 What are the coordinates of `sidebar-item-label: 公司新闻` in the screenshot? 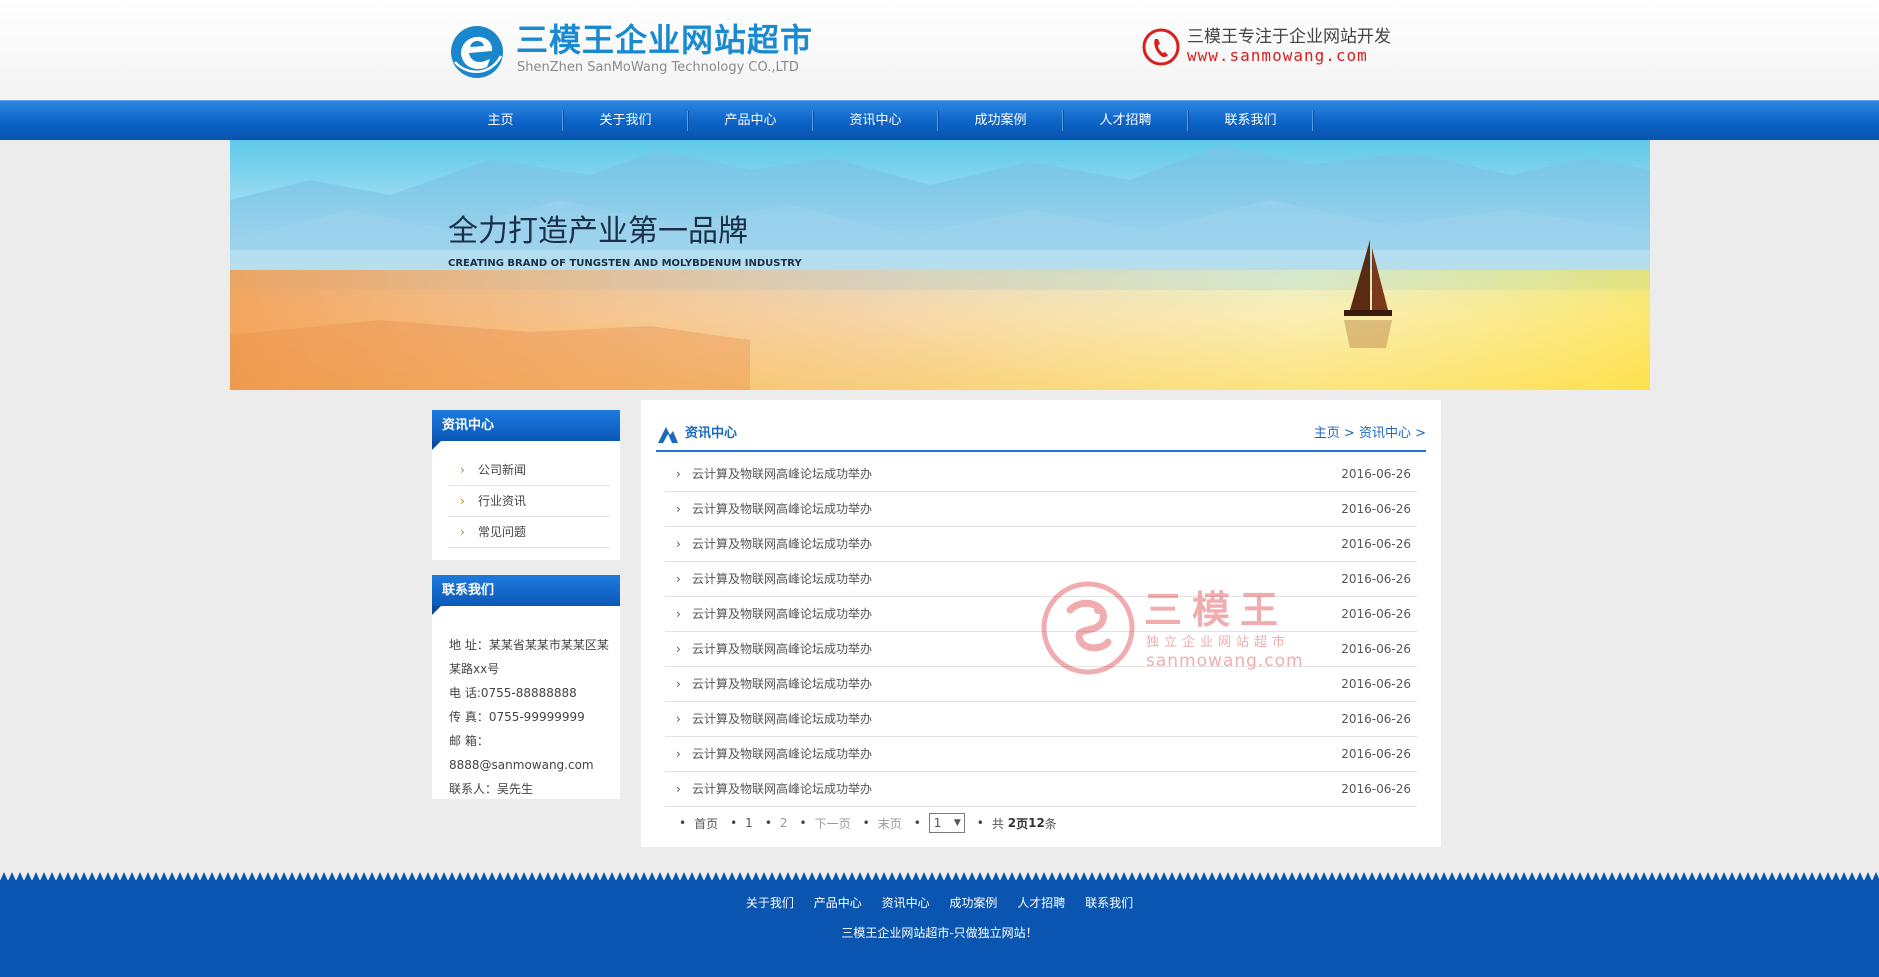 It's located at (502, 470).